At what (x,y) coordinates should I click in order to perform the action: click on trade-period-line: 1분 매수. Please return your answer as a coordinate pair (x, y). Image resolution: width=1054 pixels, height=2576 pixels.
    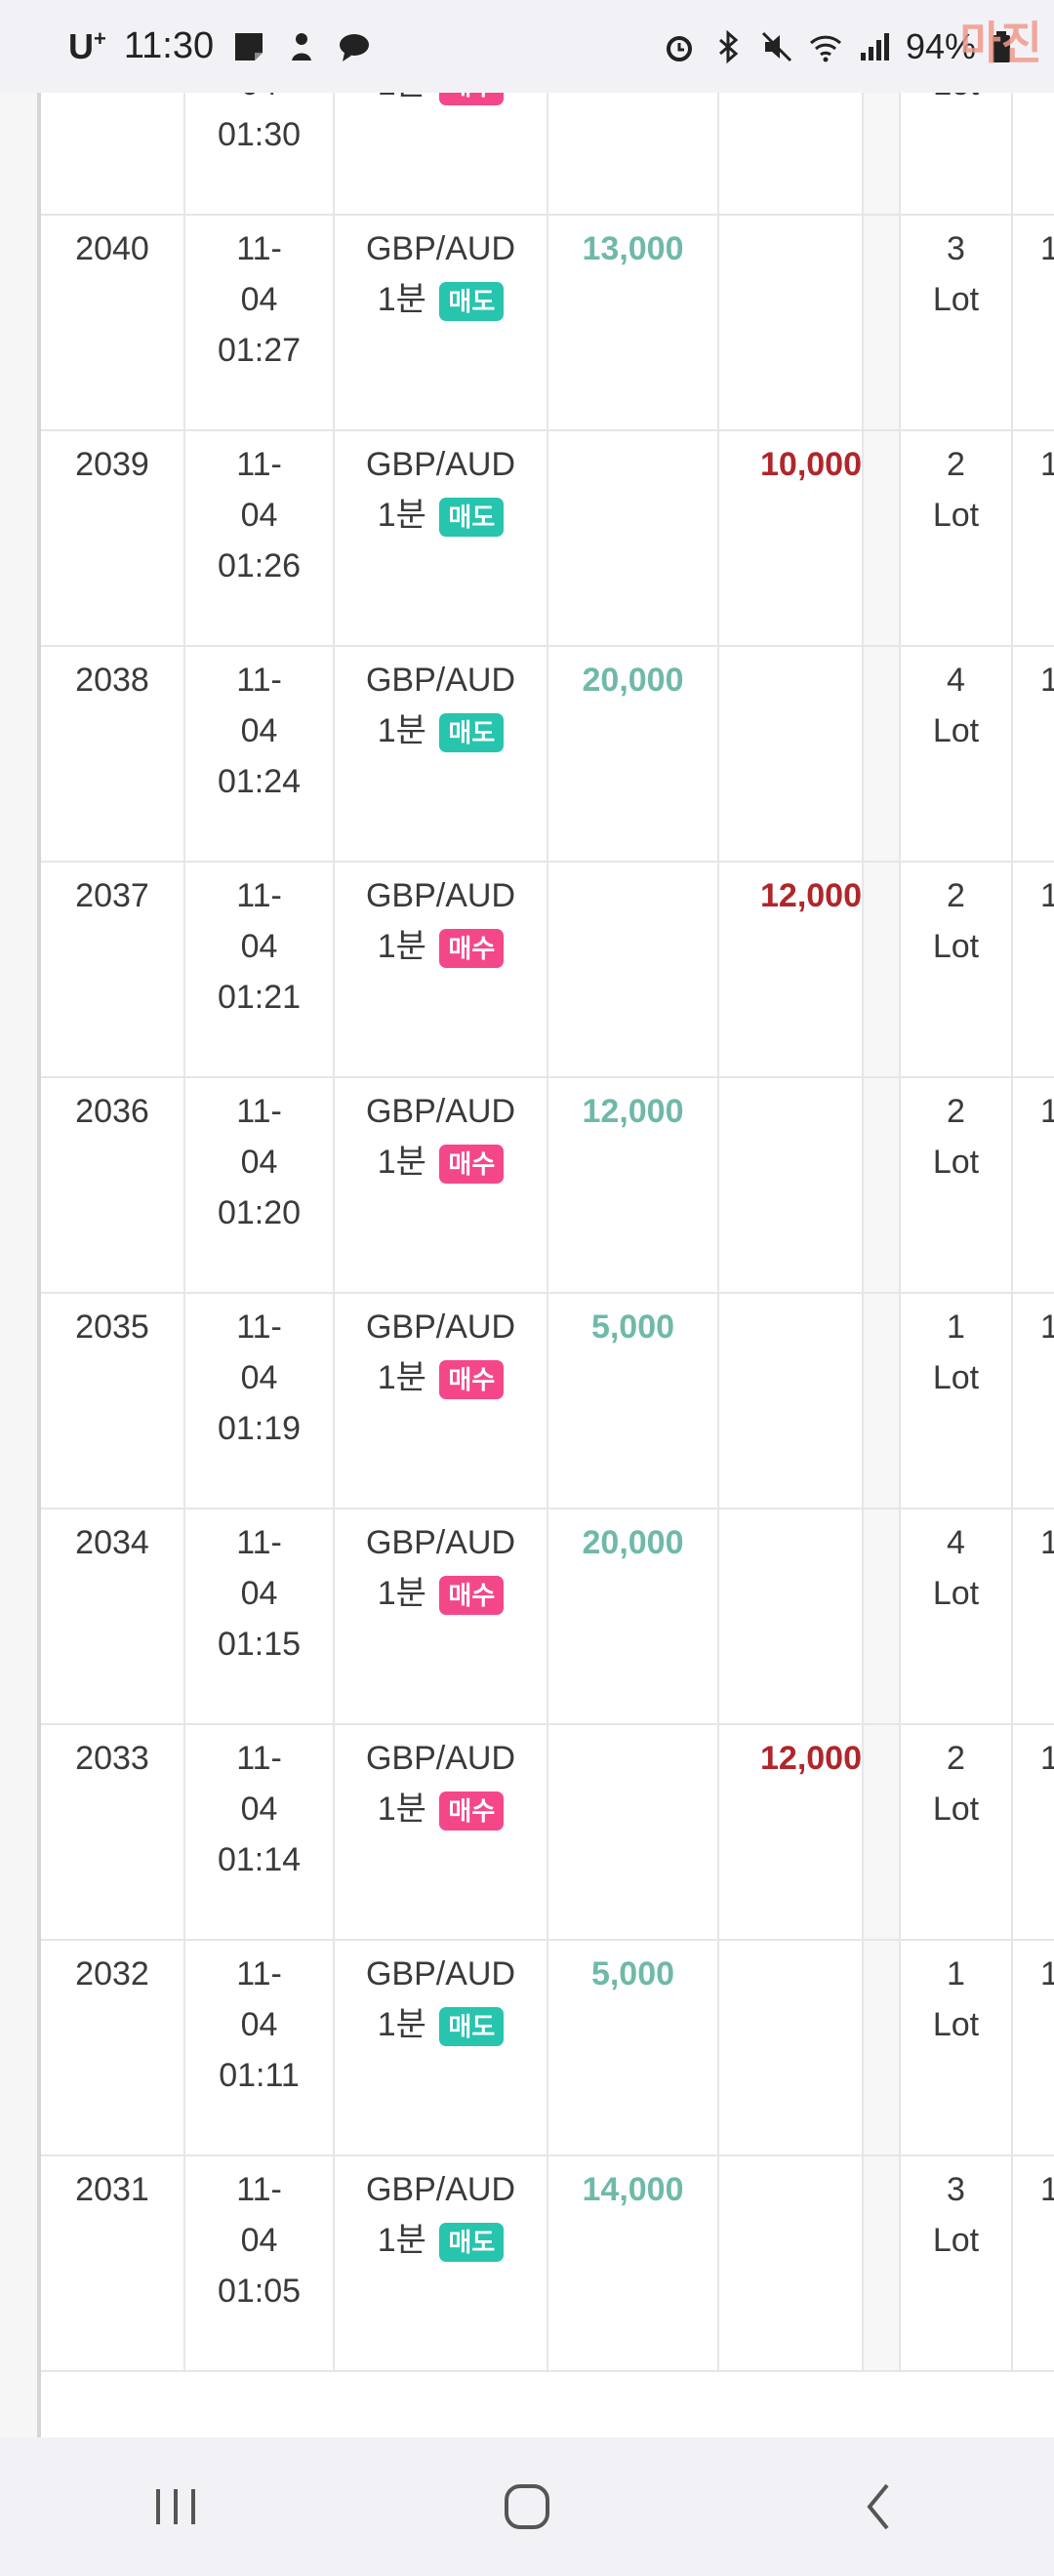
    Looking at the image, I should click on (441, 1593).